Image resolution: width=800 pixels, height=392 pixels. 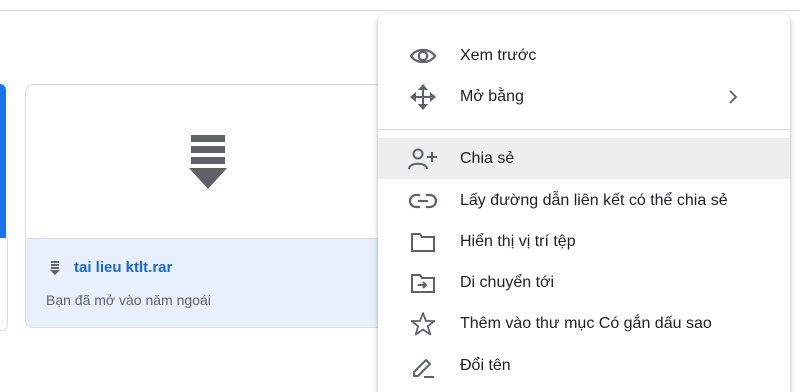 What do you see at coordinates (594, 200) in the screenshot?
I see `menu-item-label: Lấy đường dẫn liên kết có thể chia sẻ` at bounding box center [594, 200].